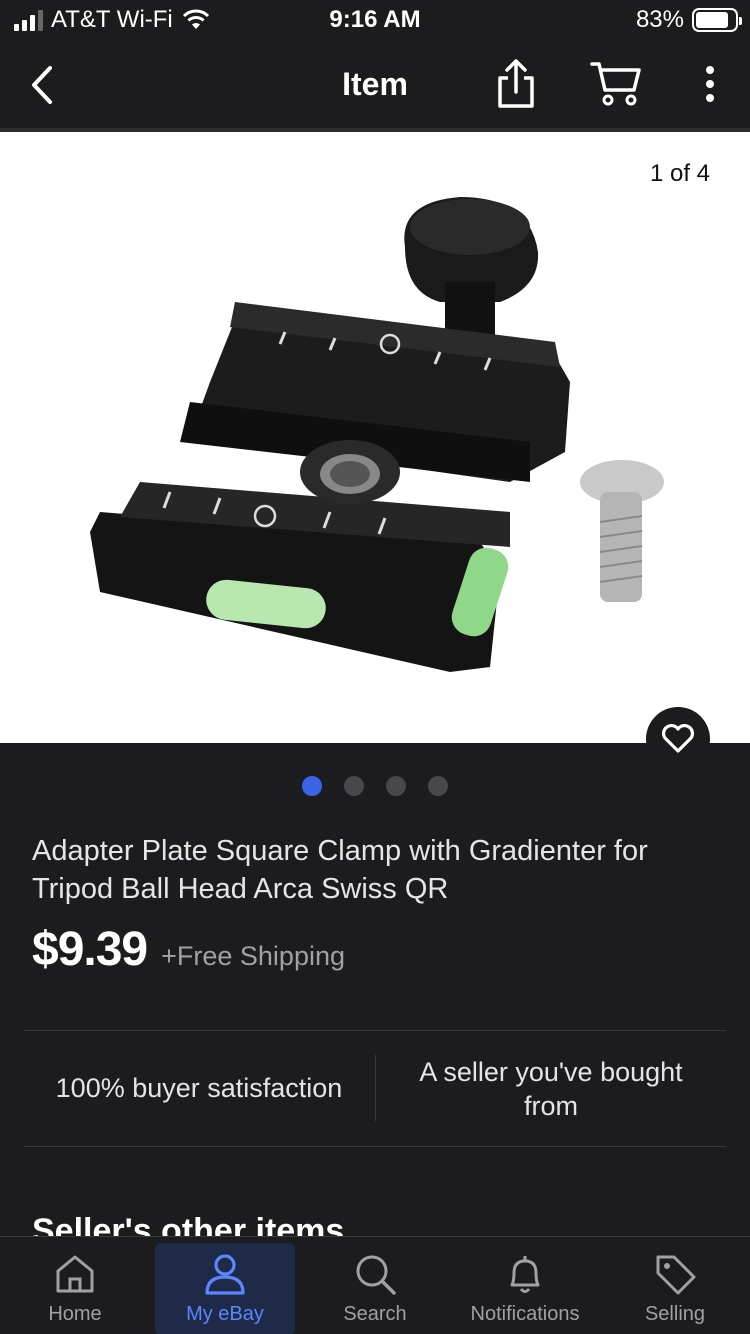 The height and width of the screenshot is (1334, 750). Describe the element at coordinates (375, 786) in the screenshot. I see `gallery-pagination` at that location.